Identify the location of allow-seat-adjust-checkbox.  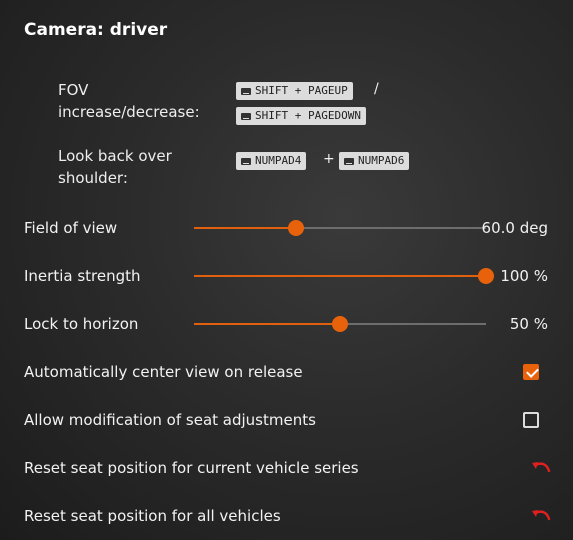
(531, 420).